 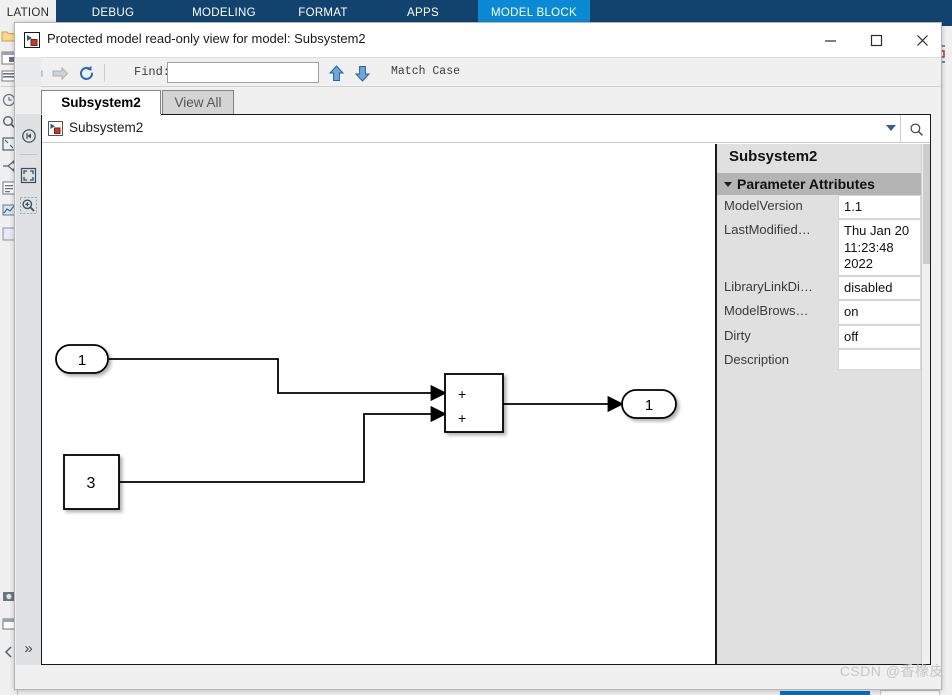 What do you see at coordinates (830, 40) in the screenshot?
I see `minimize-button` at bounding box center [830, 40].